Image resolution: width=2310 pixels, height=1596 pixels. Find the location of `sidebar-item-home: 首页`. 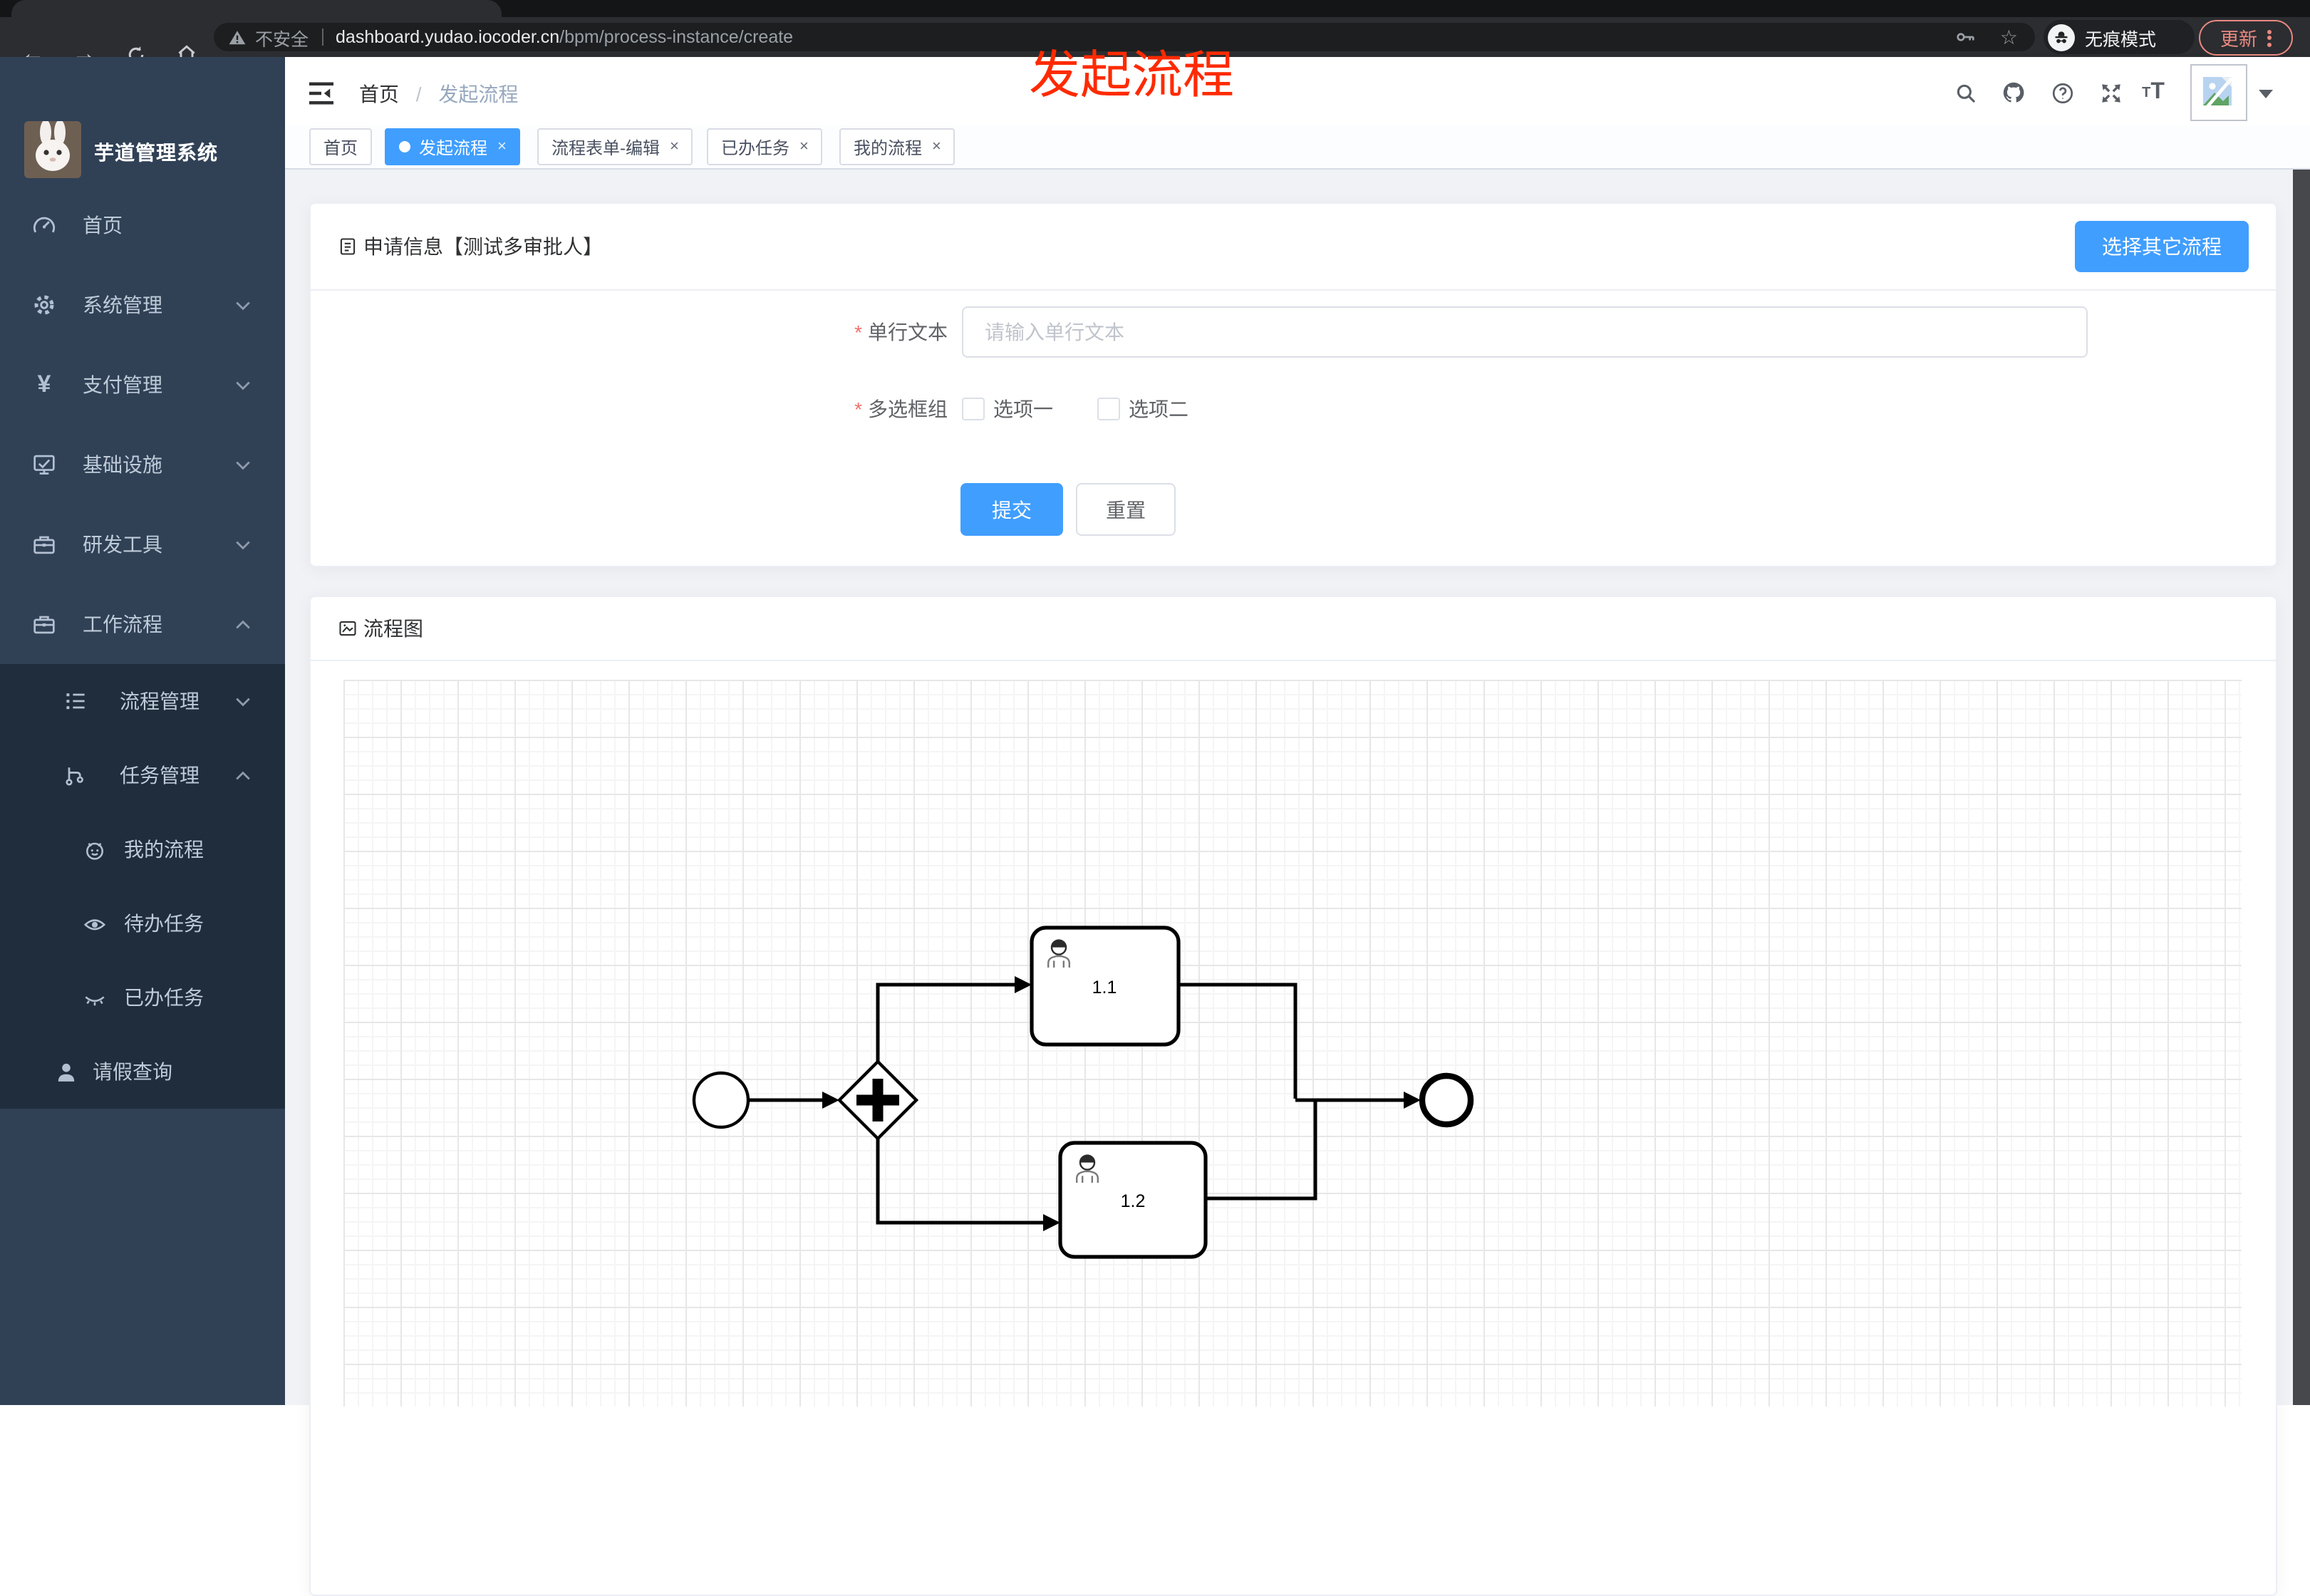

sidebar-item-home: 首页 is located at coordinates (142, 225).